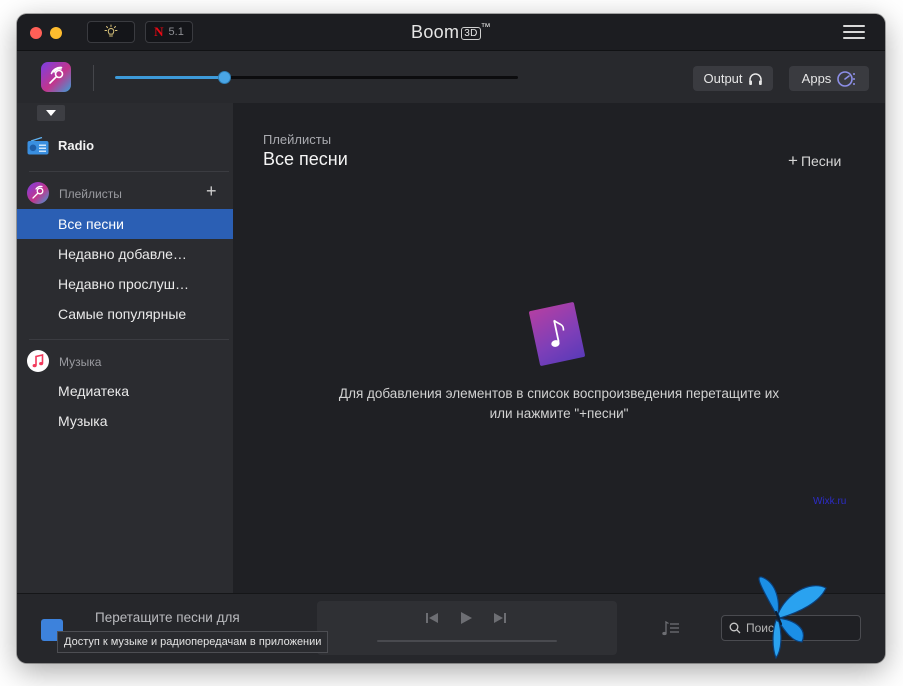 The width and height of the screenshot is (903, 686). I want to click on app-title: Boom 3D™, so click(451, 32).